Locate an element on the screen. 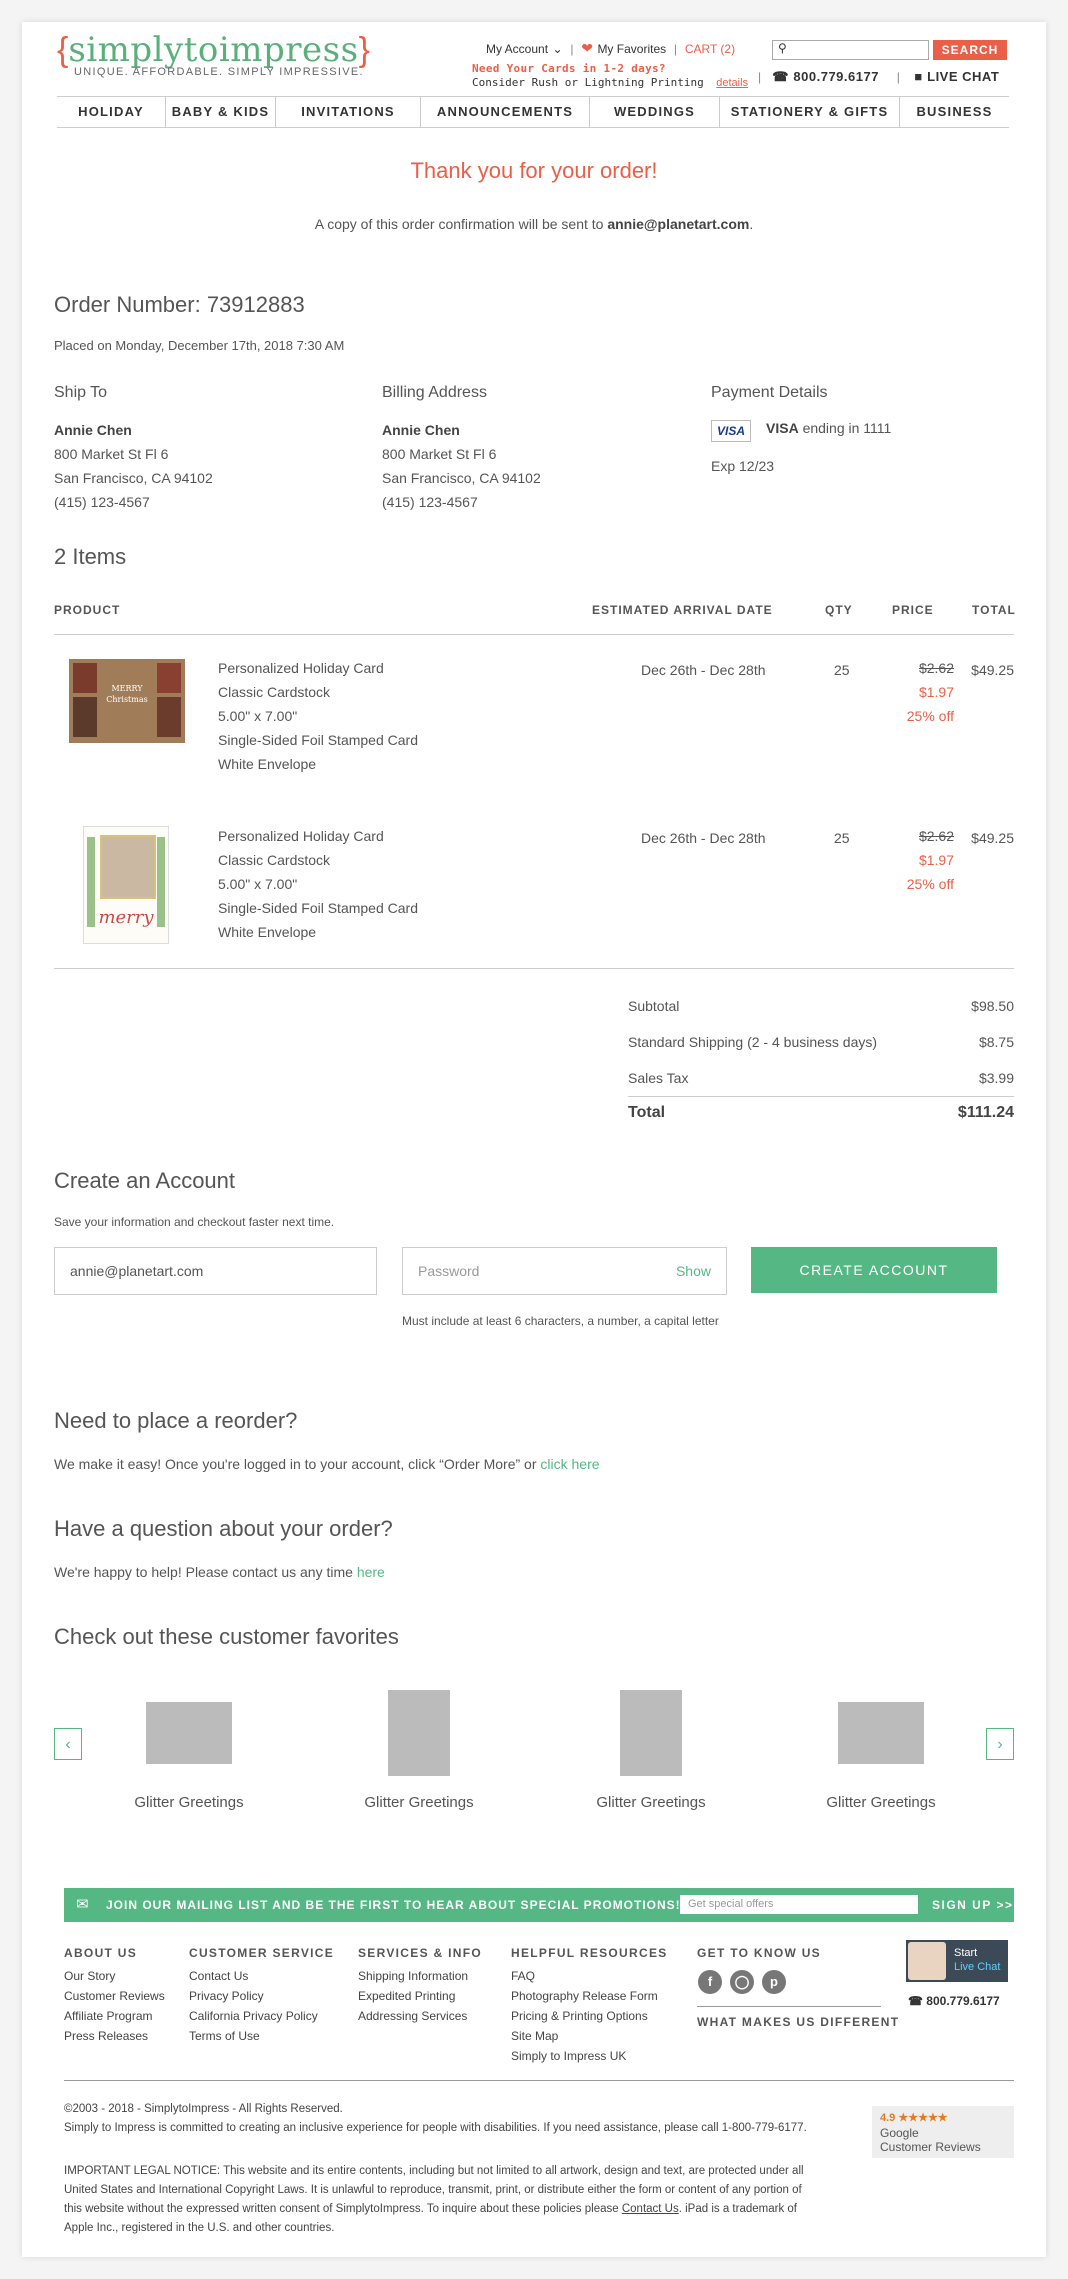  footer-link: Shipping Information is located at coordinates (413, 1976).